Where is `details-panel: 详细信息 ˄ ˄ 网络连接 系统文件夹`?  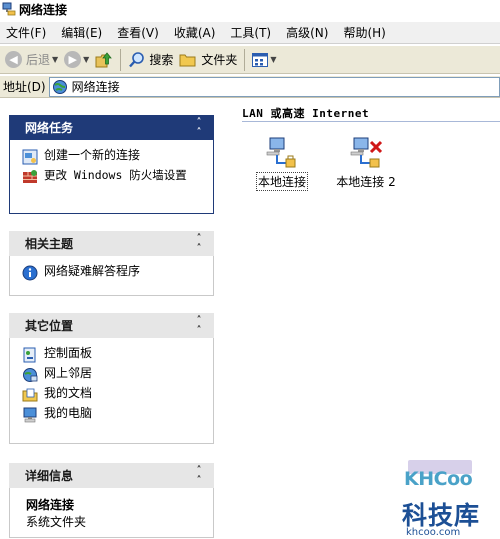
details-panel: 详细信息 ˄ ˄ 网络连接 系统文件夹 is located at coordinates (111, 500).